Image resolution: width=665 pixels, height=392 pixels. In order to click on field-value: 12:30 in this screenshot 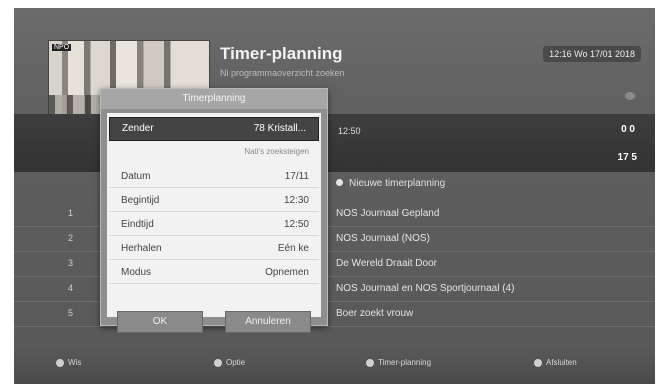, I will do `click(296, 200)`.